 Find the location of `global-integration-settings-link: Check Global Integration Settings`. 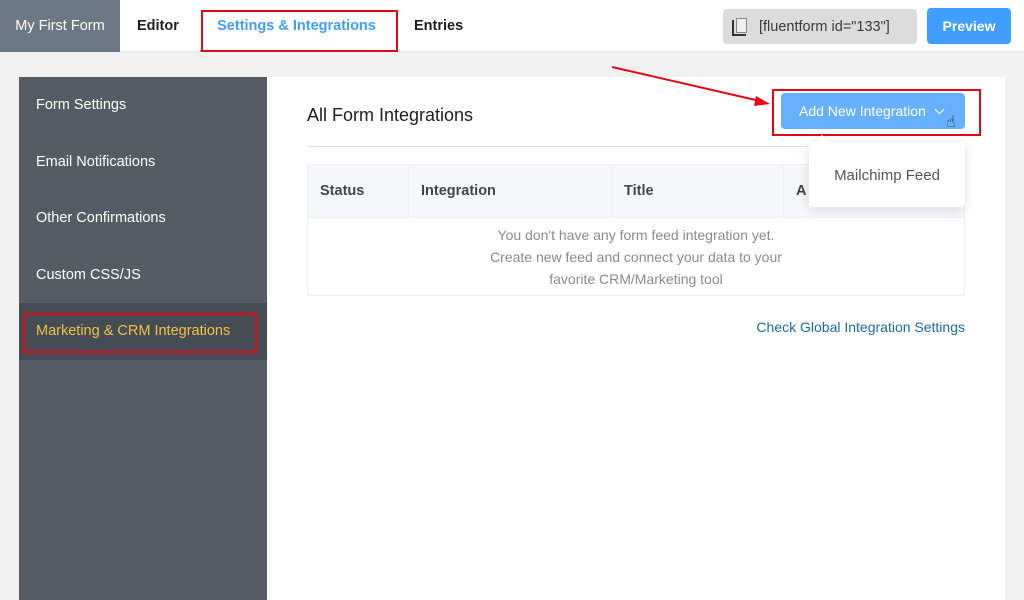

global-integration-settings-link: Check Global Integration Settings is located at coordinates (860, 327).